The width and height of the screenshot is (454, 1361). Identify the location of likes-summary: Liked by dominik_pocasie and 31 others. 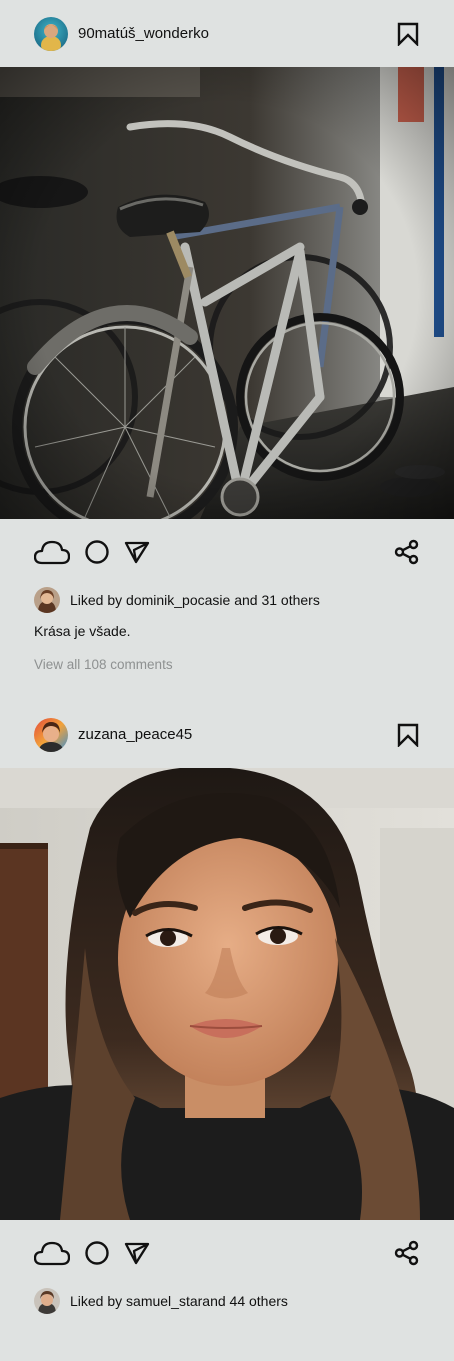
(227, 600).